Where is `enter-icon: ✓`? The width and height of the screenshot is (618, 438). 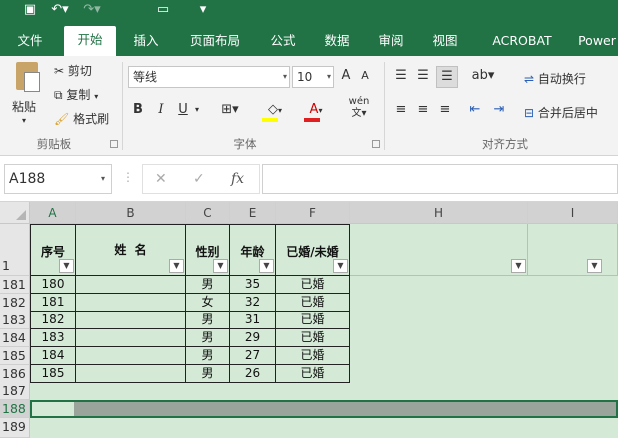
enter-icon: ✓ is located at coordinates (199, 179).